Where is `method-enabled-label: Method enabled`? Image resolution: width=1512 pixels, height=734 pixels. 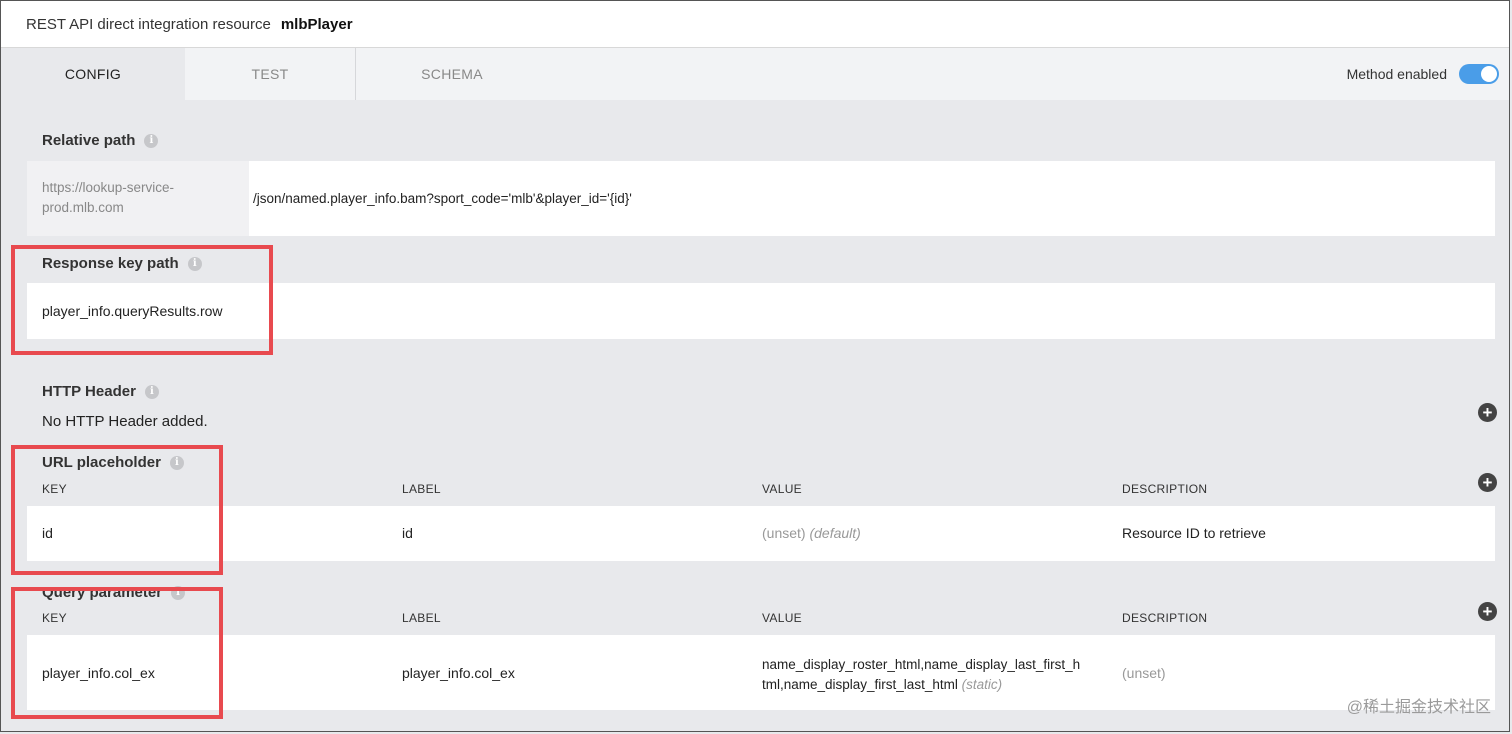
method-enabled-label: Method enabled is located at coordinates (1396, 74).